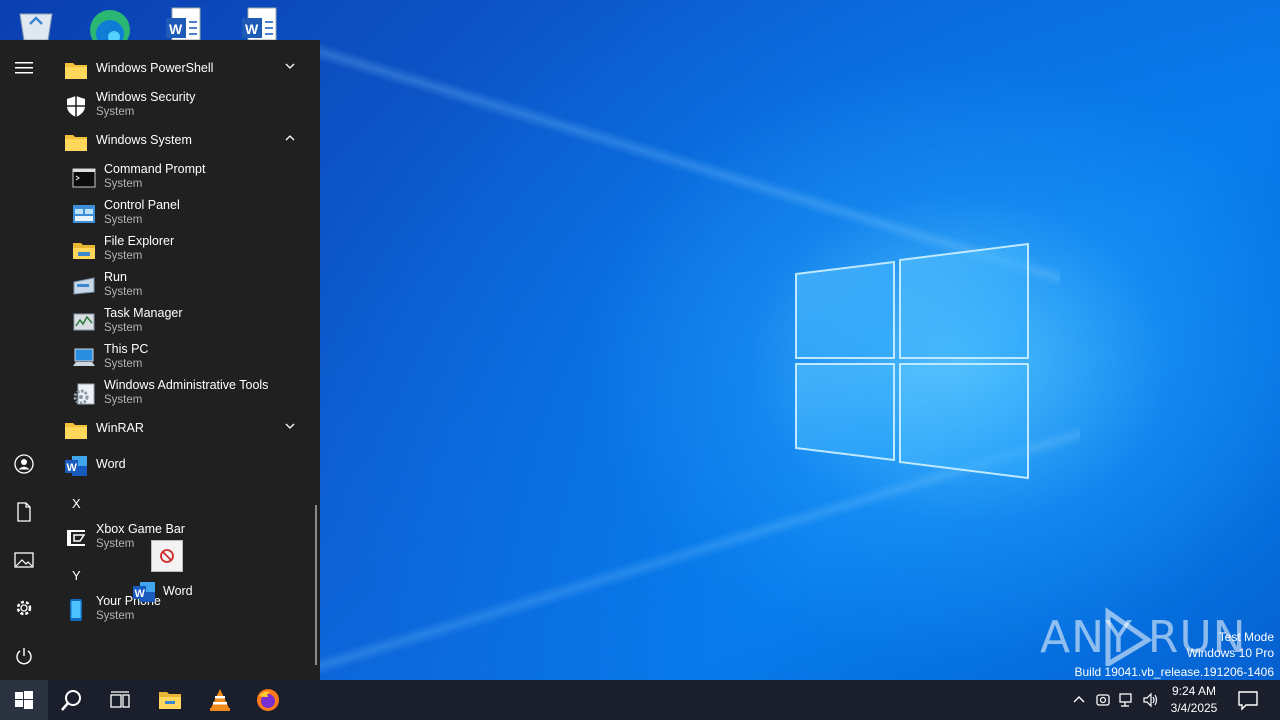 The image size is (1280, 720). Describe the element at coordinates (84, 286) in the screenshot. I see `run-icon` at that location.